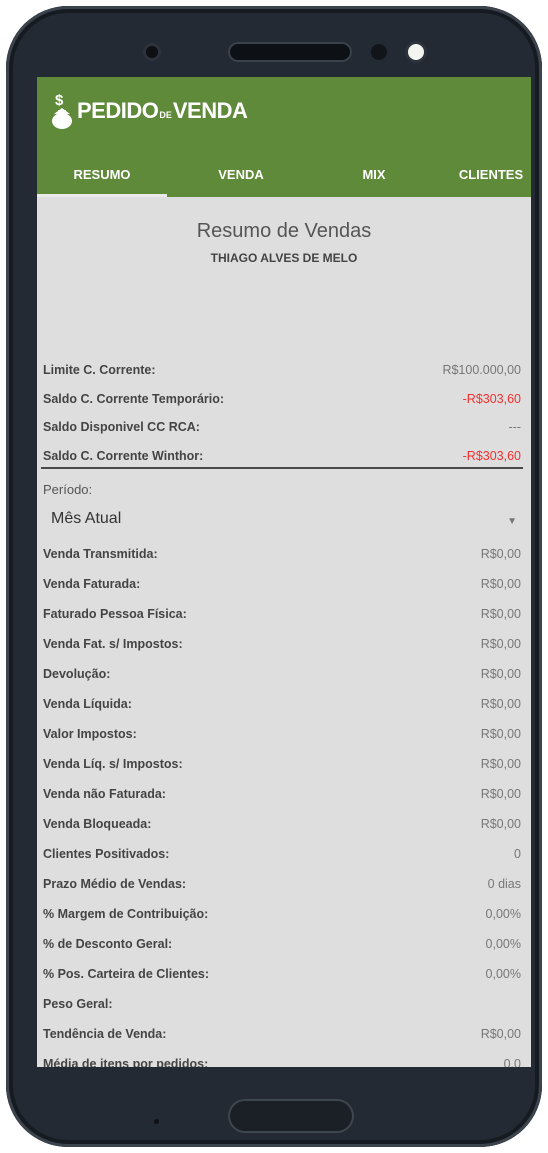 This screenshot has width=548, height=1153. Describe the element at coordinates (512, 1062) in the screenshot. I see `metric-value: 0.0` at that location.